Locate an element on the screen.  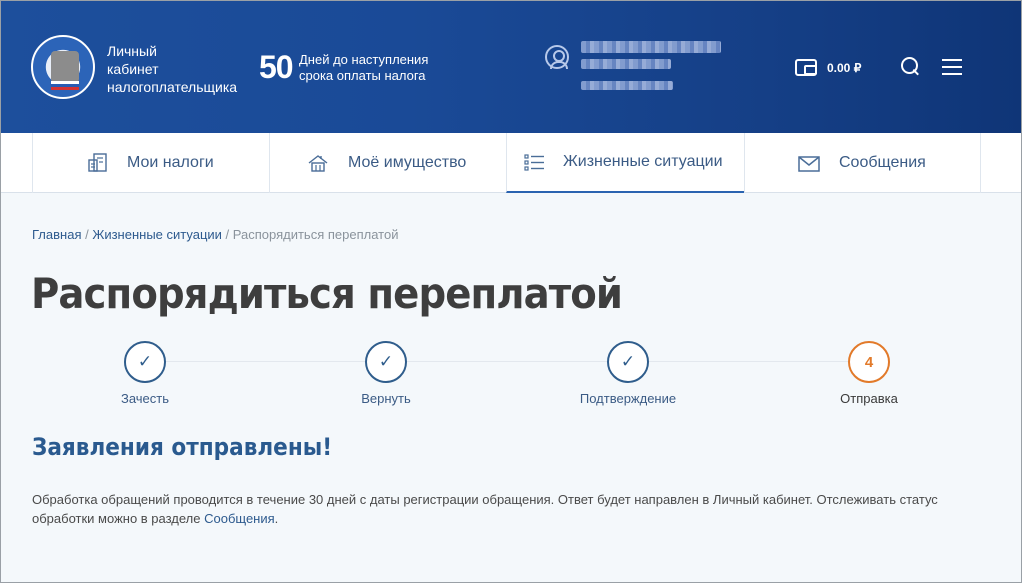
messages-link: Сообщения is located at coordinates (239, 518).